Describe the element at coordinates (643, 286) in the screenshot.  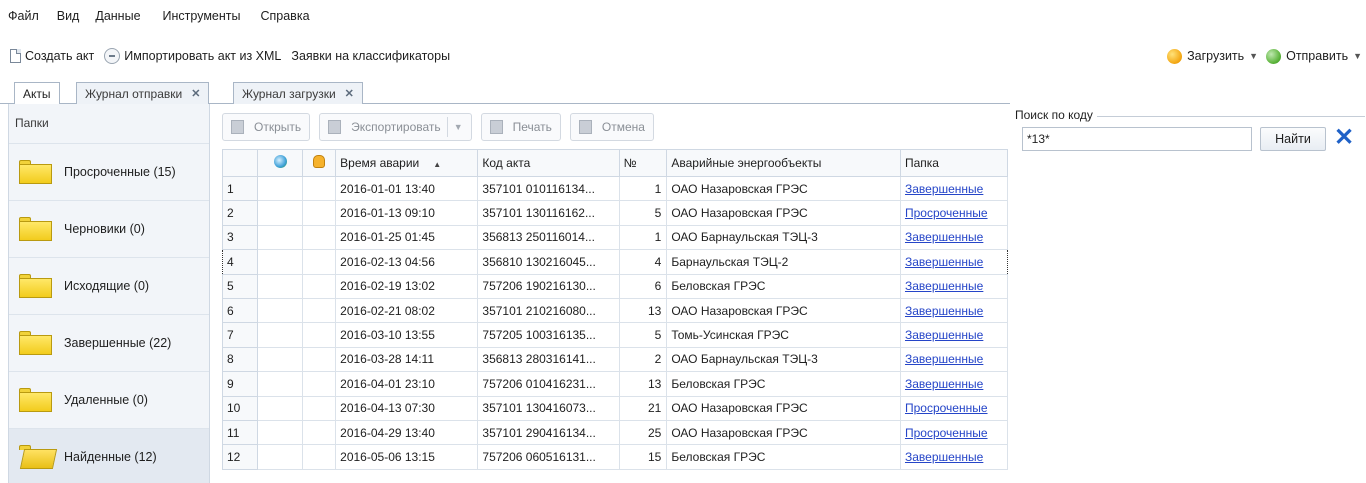
I see `no-cell: 6` at that location.